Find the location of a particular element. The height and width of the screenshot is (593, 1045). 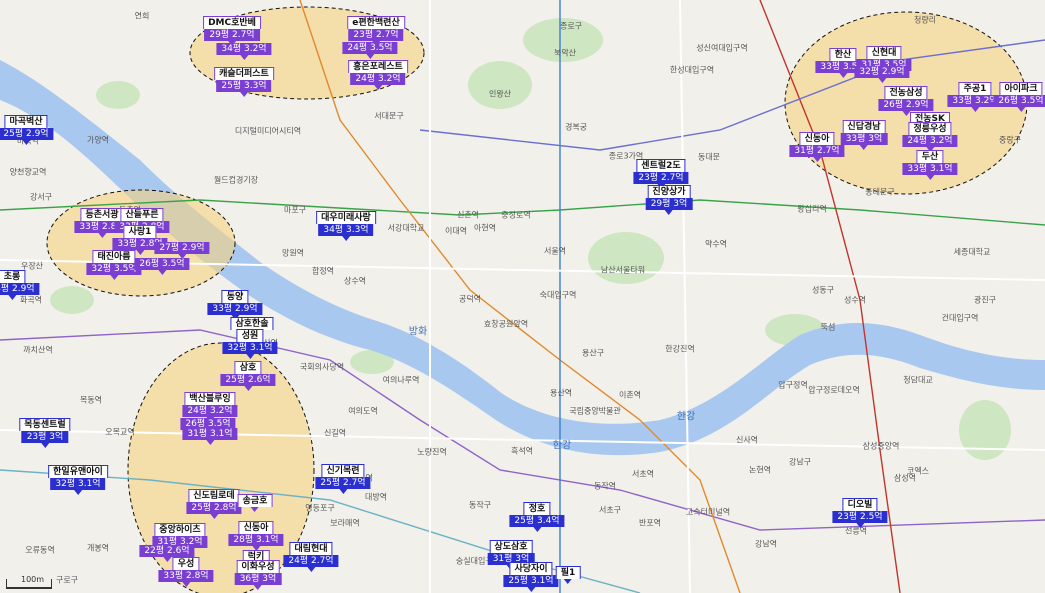

marker-name: 초롱 is located at coordinates (13, 276).